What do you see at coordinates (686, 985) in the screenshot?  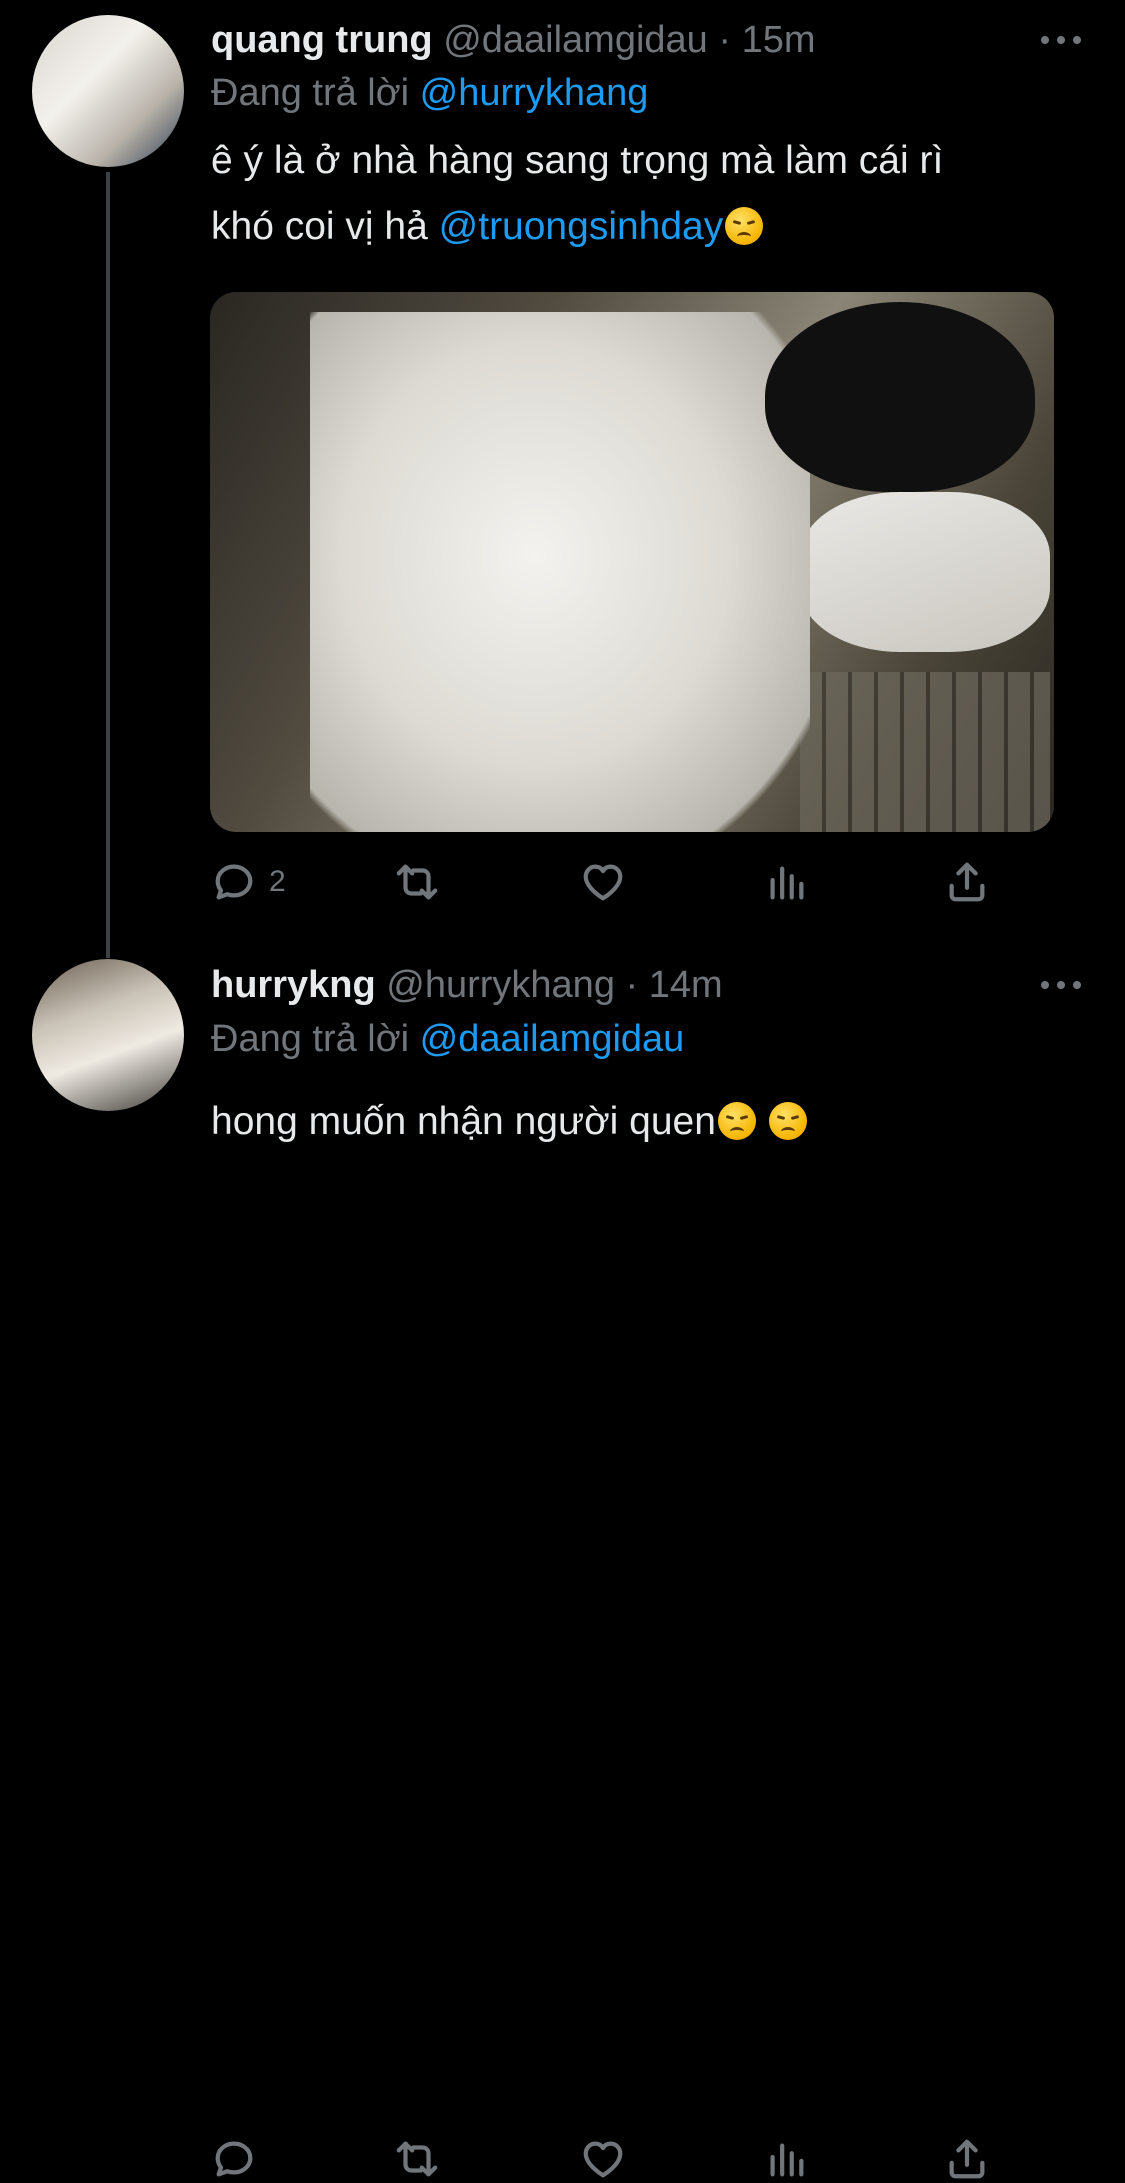 I see `timestamp: 14m` at bounding box center [686, 985].